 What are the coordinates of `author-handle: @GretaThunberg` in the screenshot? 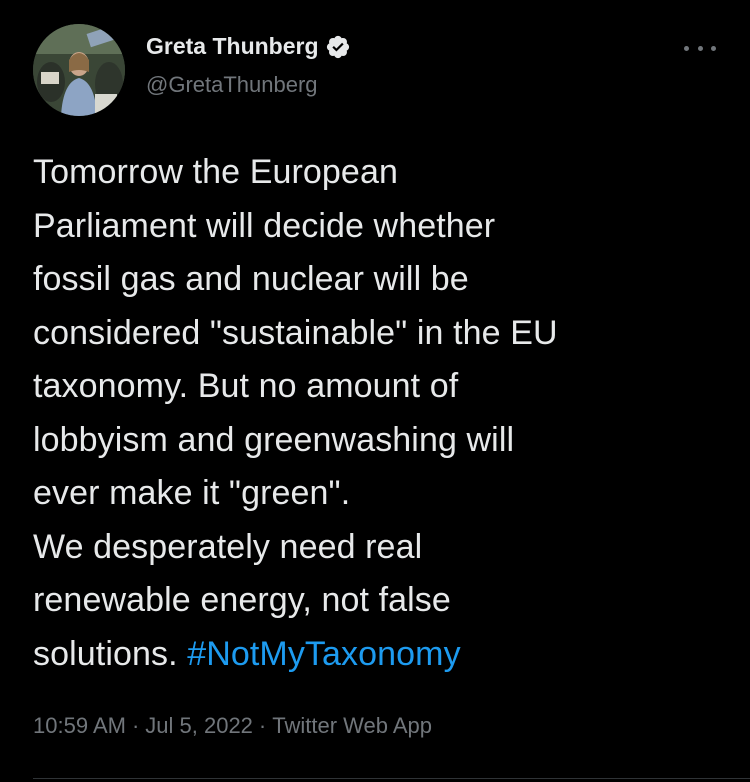 It's located at (232, 85).